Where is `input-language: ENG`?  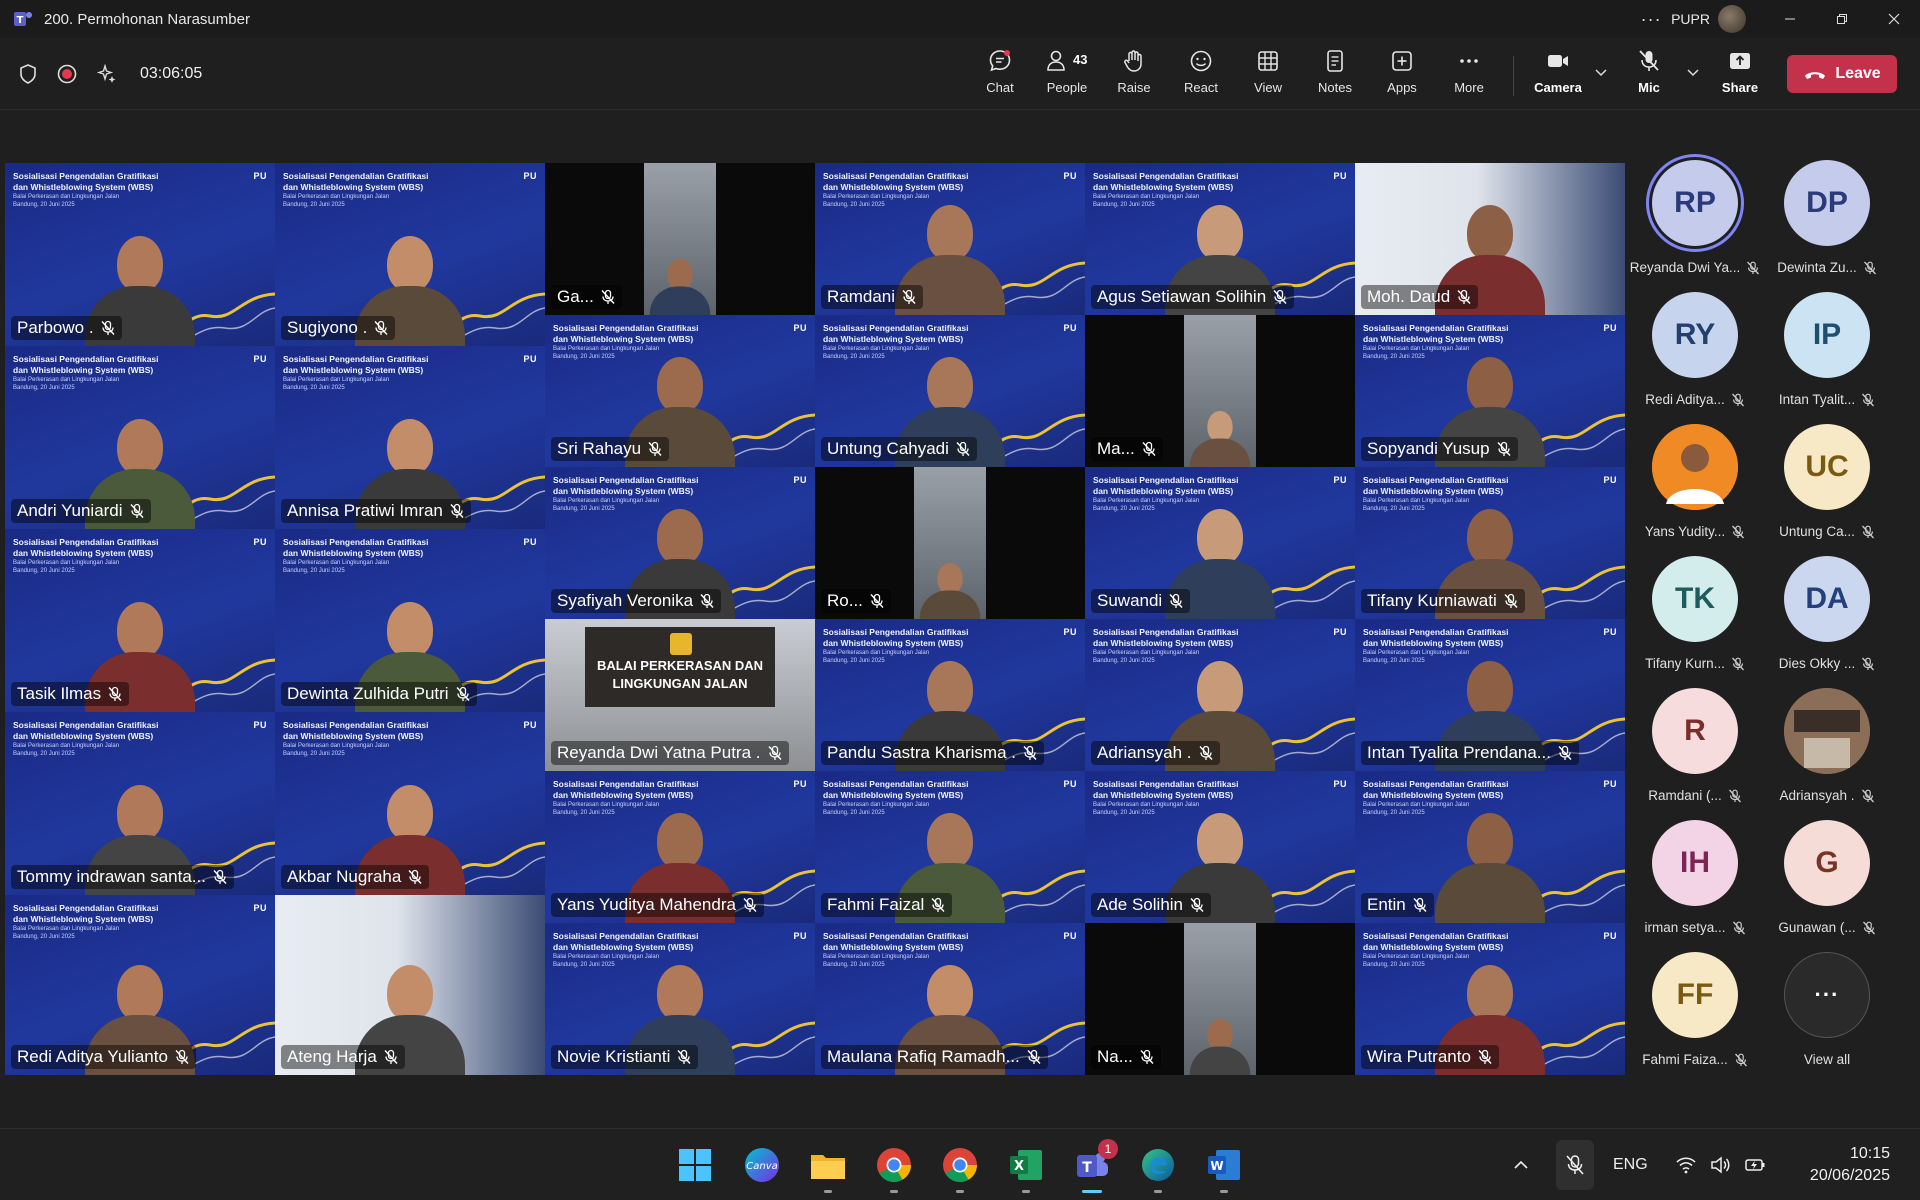 input-language: ENG is located at coordinates (1630, 1164).